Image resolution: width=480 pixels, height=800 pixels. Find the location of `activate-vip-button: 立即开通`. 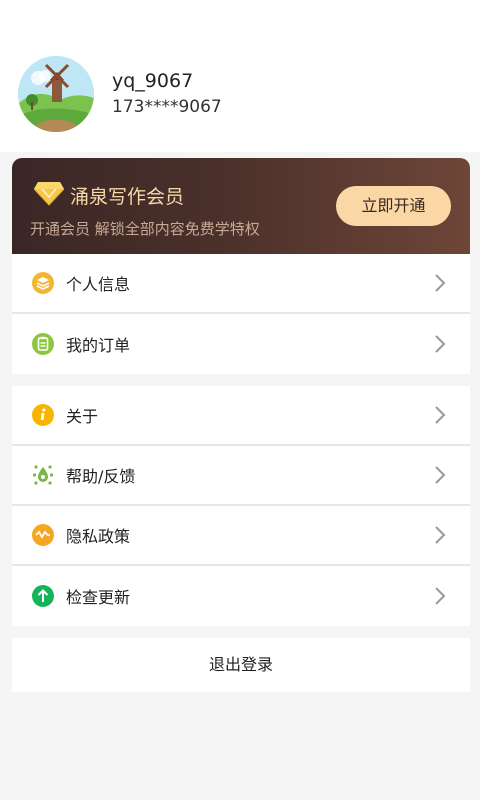

activate-vip-button: 立即开通 is located at coordinates (393, 206).